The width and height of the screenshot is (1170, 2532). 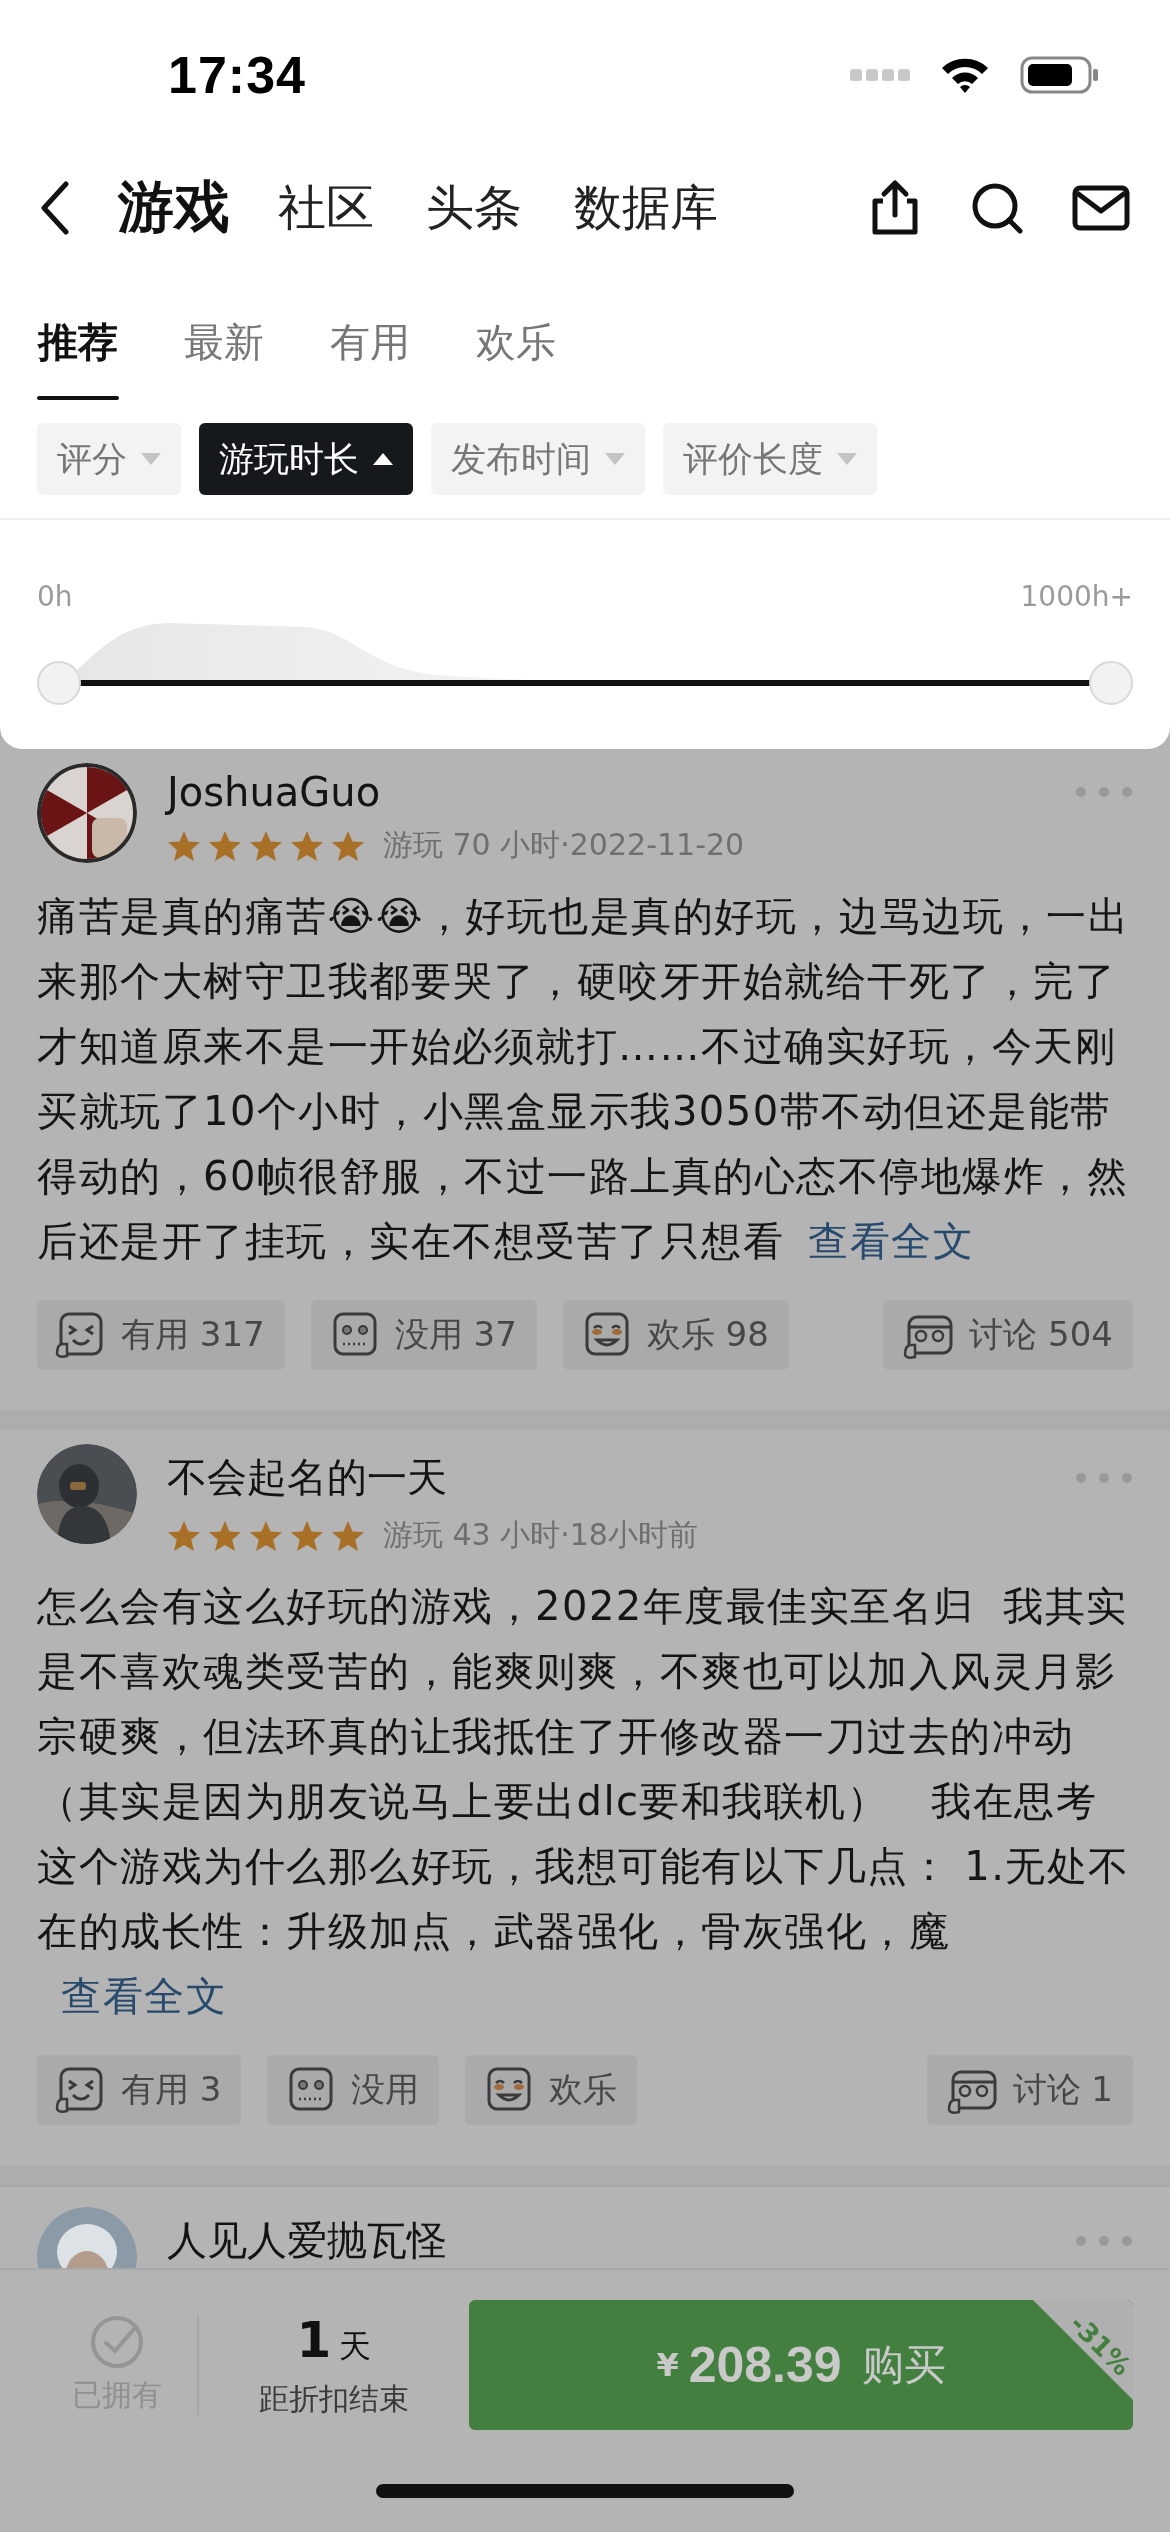 I want to click on filter-chip: 游玩时长, so click(x=306, y=459).